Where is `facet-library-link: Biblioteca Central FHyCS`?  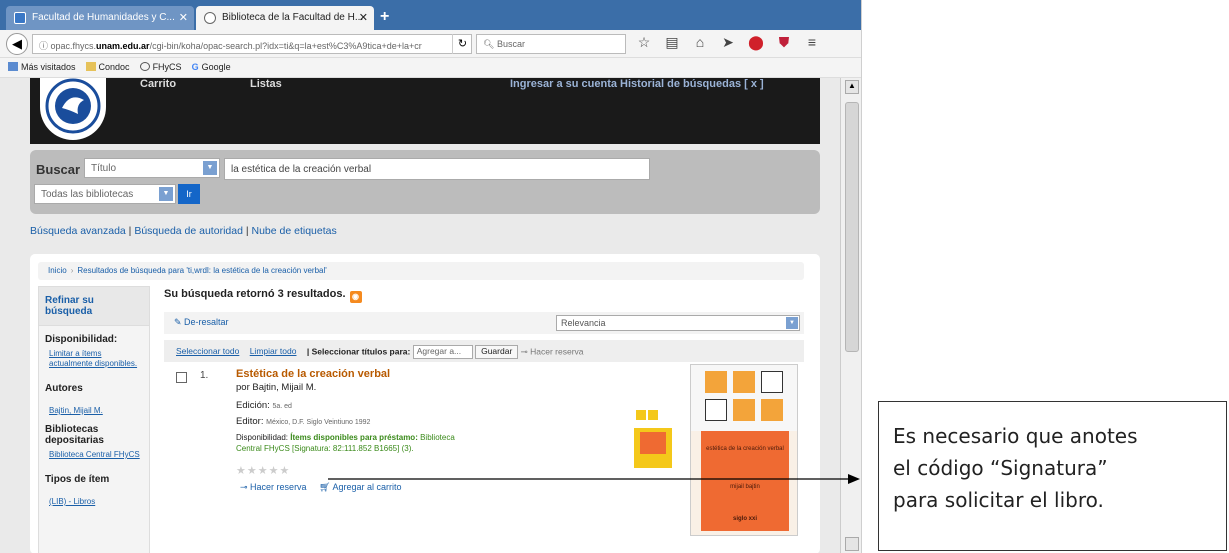 facet-library-link: Biblioteca Central FHyCS is located at coordinates (94, 454).